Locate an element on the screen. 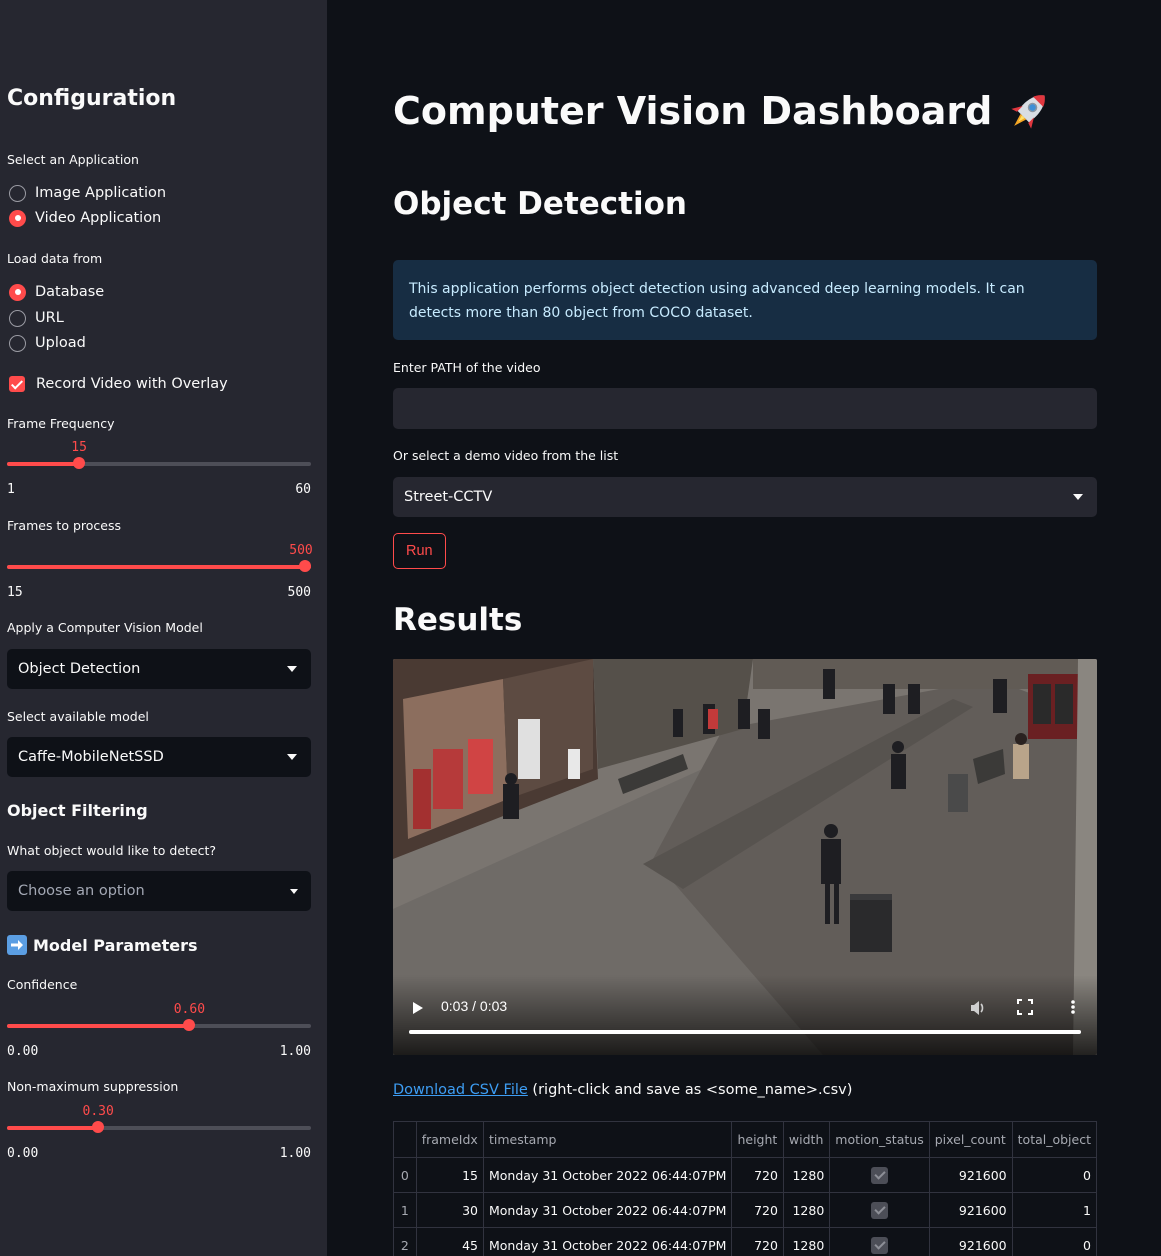 This screenshot has height=1256, width=1161. radio-video-application: Video Application is located at coordinates (84, 218).